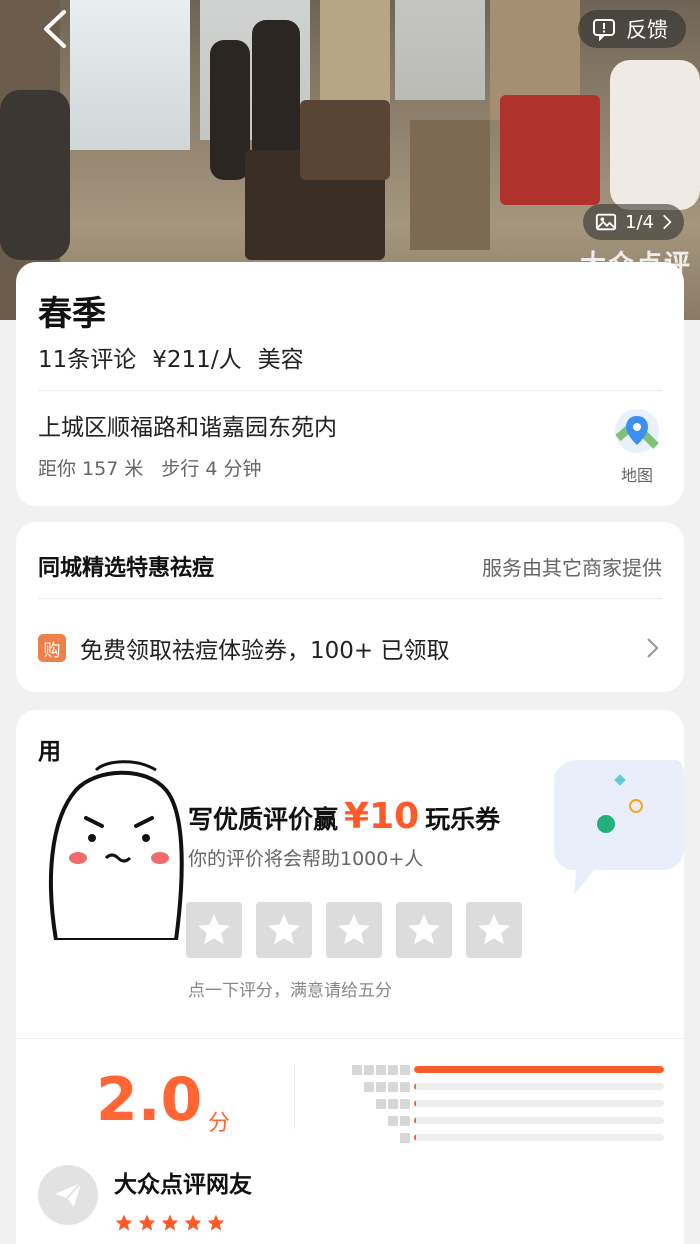  What do you see at coordinates (572, 568) in the screenshot?
I see `promo-provider: 服务由其它商家提供` at bounding box center [572, 568].